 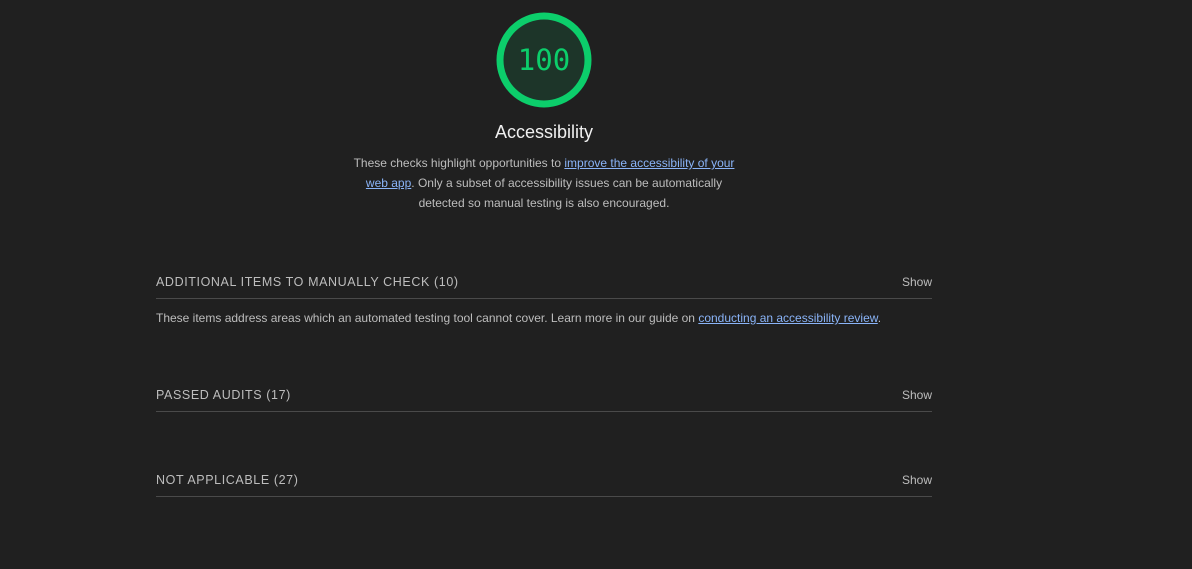 I want to click on group-passed-audits: PASSED AUDITS (17) Show, so click(x=544, y=393).